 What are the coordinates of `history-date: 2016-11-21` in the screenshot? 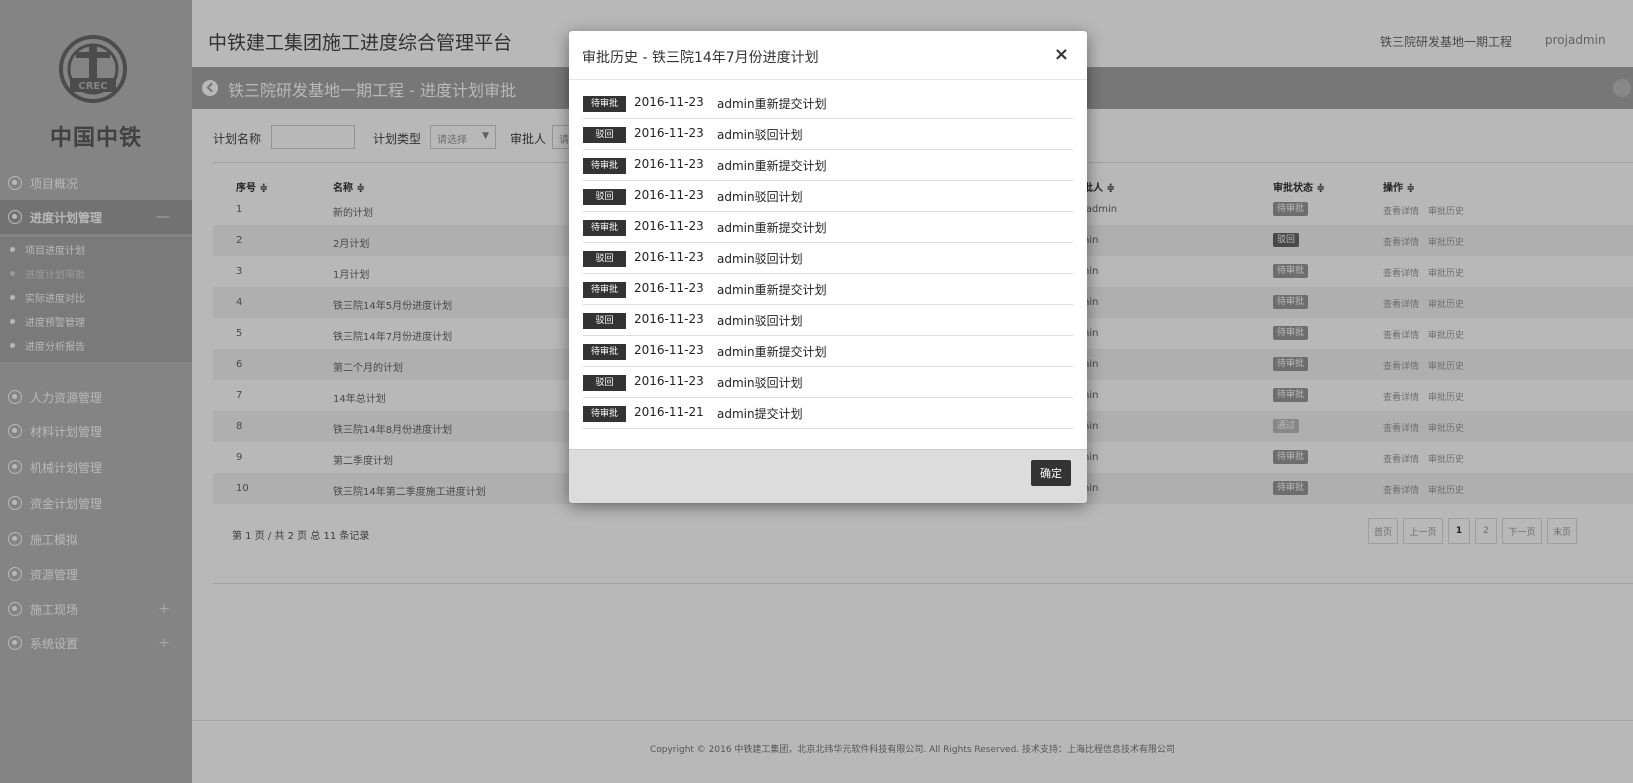 It's located at (669, 412).